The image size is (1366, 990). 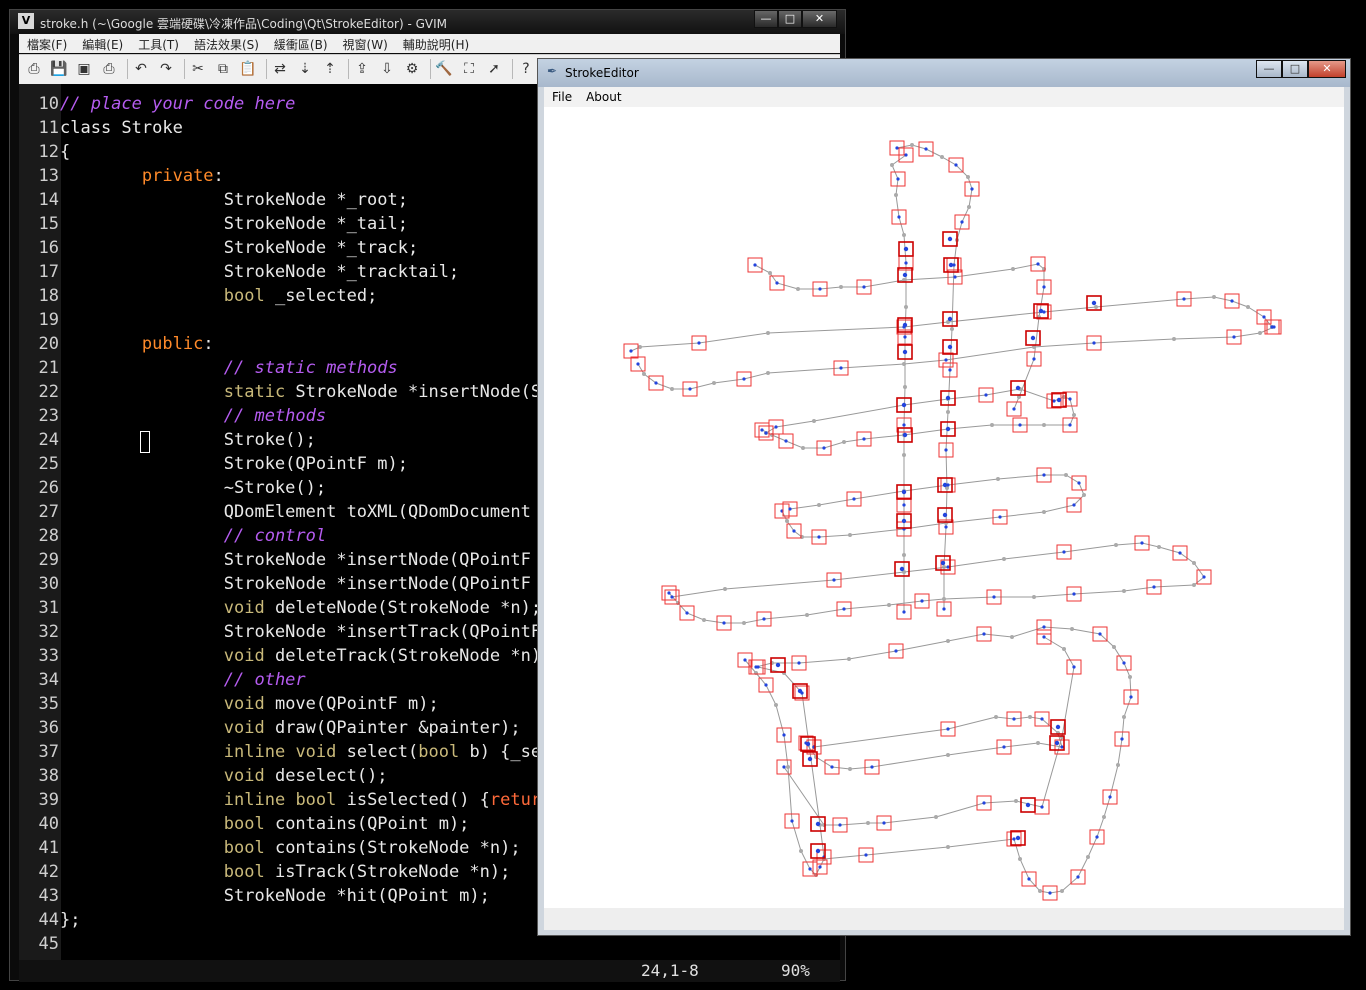 What do you see at coordinates (512, 69) in the screenshot?
I see `toolbar-separator` at bounding box center [512, 69].